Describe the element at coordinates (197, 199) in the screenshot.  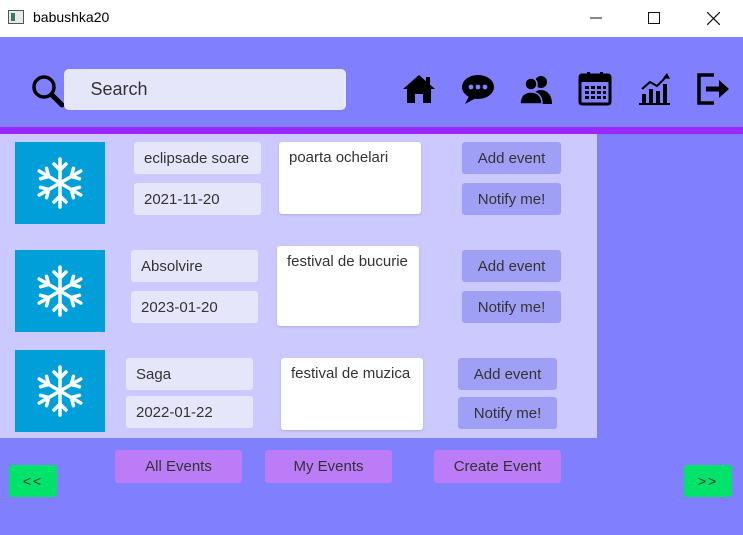
I see `event-date: 2021-11-20` at that location.